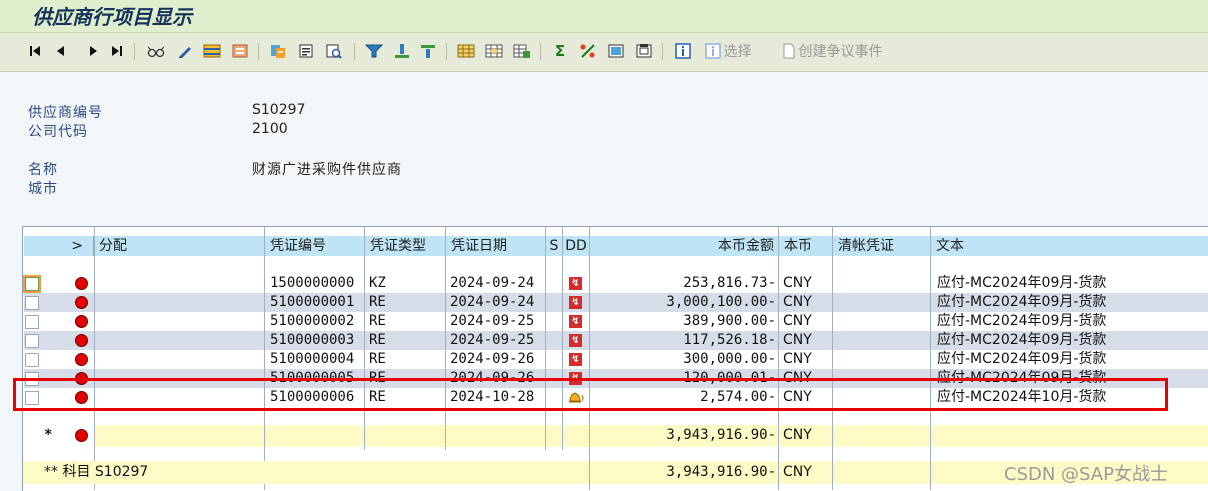 The height and width of the screenshot is (491, 1208). Describe the element at coordinates (644, 51) in the screenshot. I see `view2-icon` at that location.